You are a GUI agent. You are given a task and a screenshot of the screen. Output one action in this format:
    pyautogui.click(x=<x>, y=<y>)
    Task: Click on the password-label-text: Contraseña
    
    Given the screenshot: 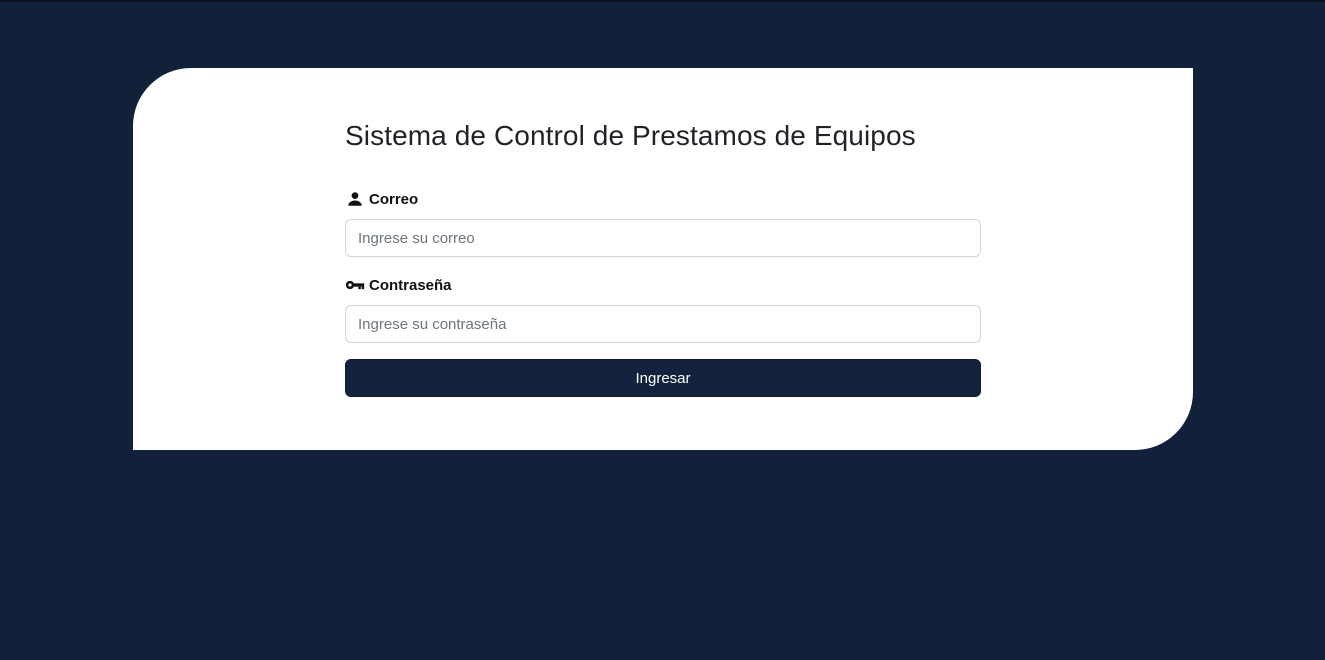 What is the action you would take?
    pyautogui.click(x=410, y=285)
    